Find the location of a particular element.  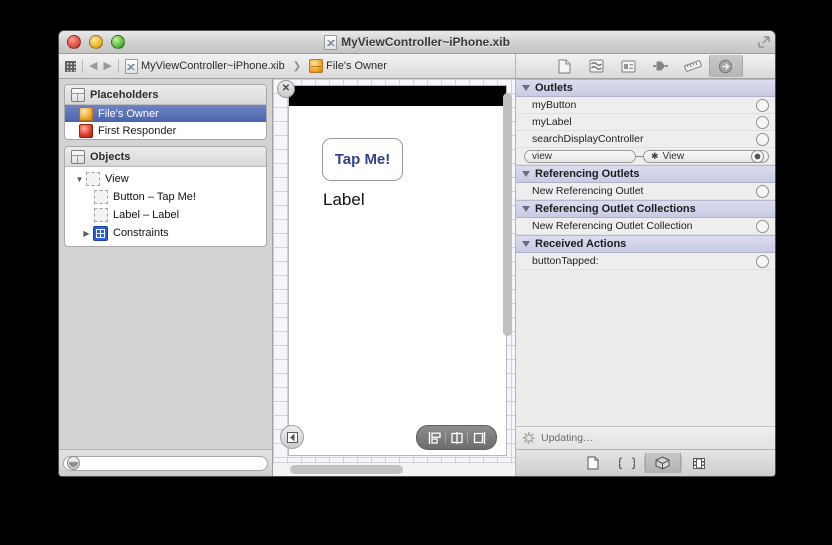

library-tab-bar: { } is located at coordinates (645, 463).